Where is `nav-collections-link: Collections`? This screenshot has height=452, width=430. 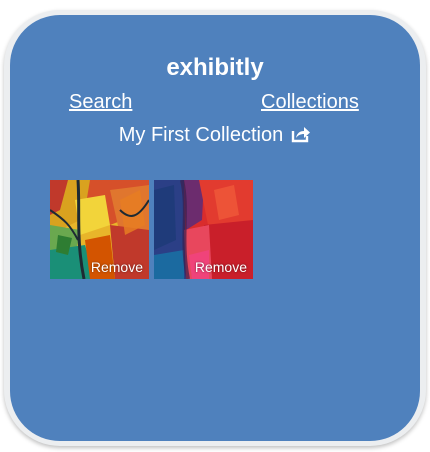
nav-collections-link: Collections is located at coordinates (310, 102).